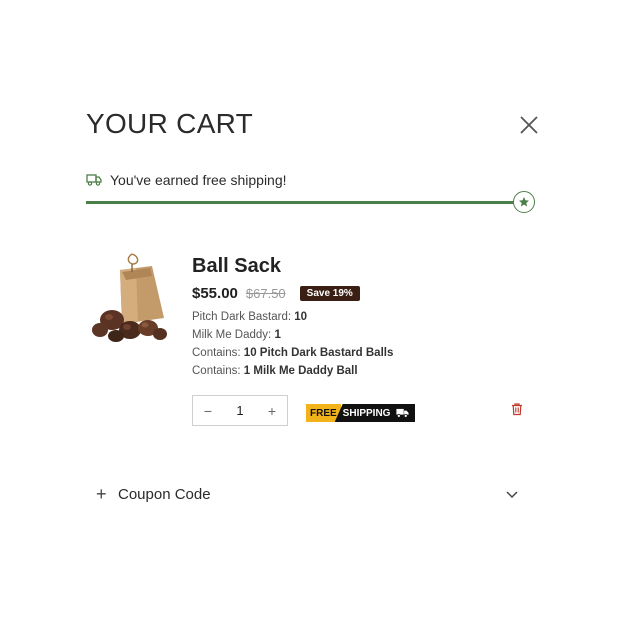 This screenshot has width=625, height=625. Describe the element at coordinates (198, 180) in the screenshot. I see `free-shipping-text: You've earned free shipping!` at that location.